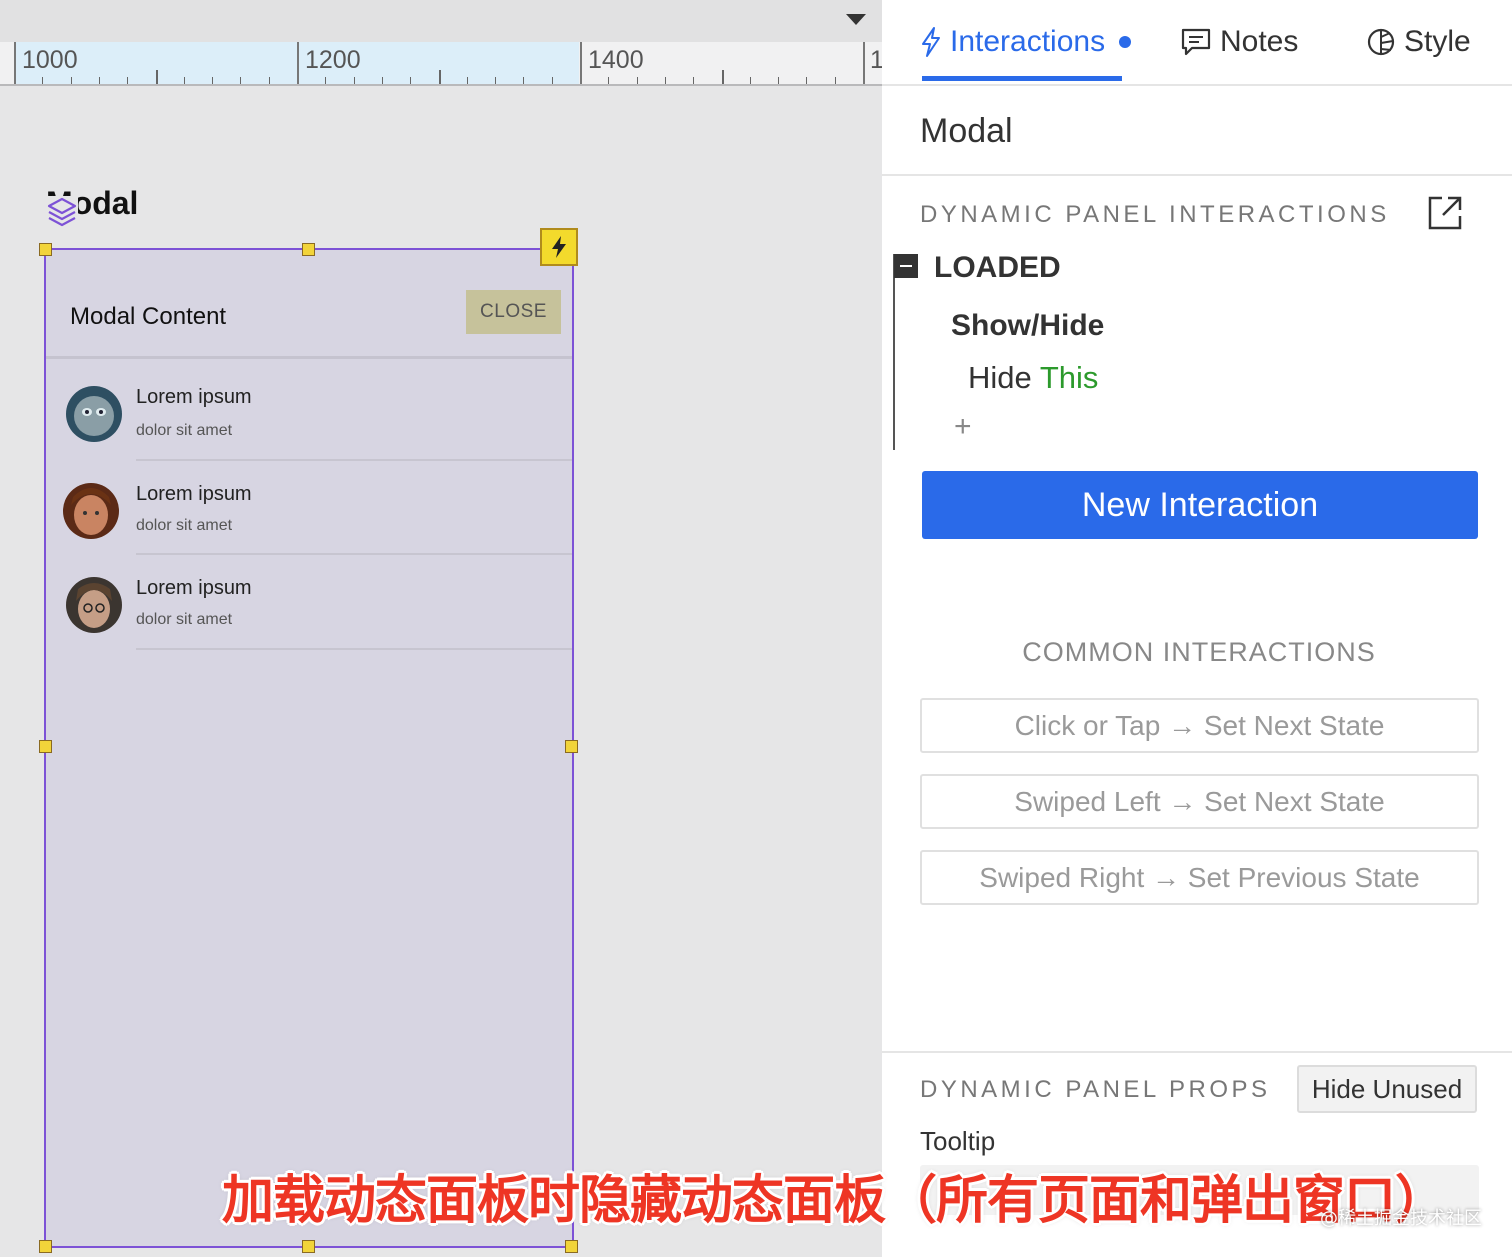  I want to click on common-interaction-button: Click or Tap → Set Next State, so click(1199, 725).